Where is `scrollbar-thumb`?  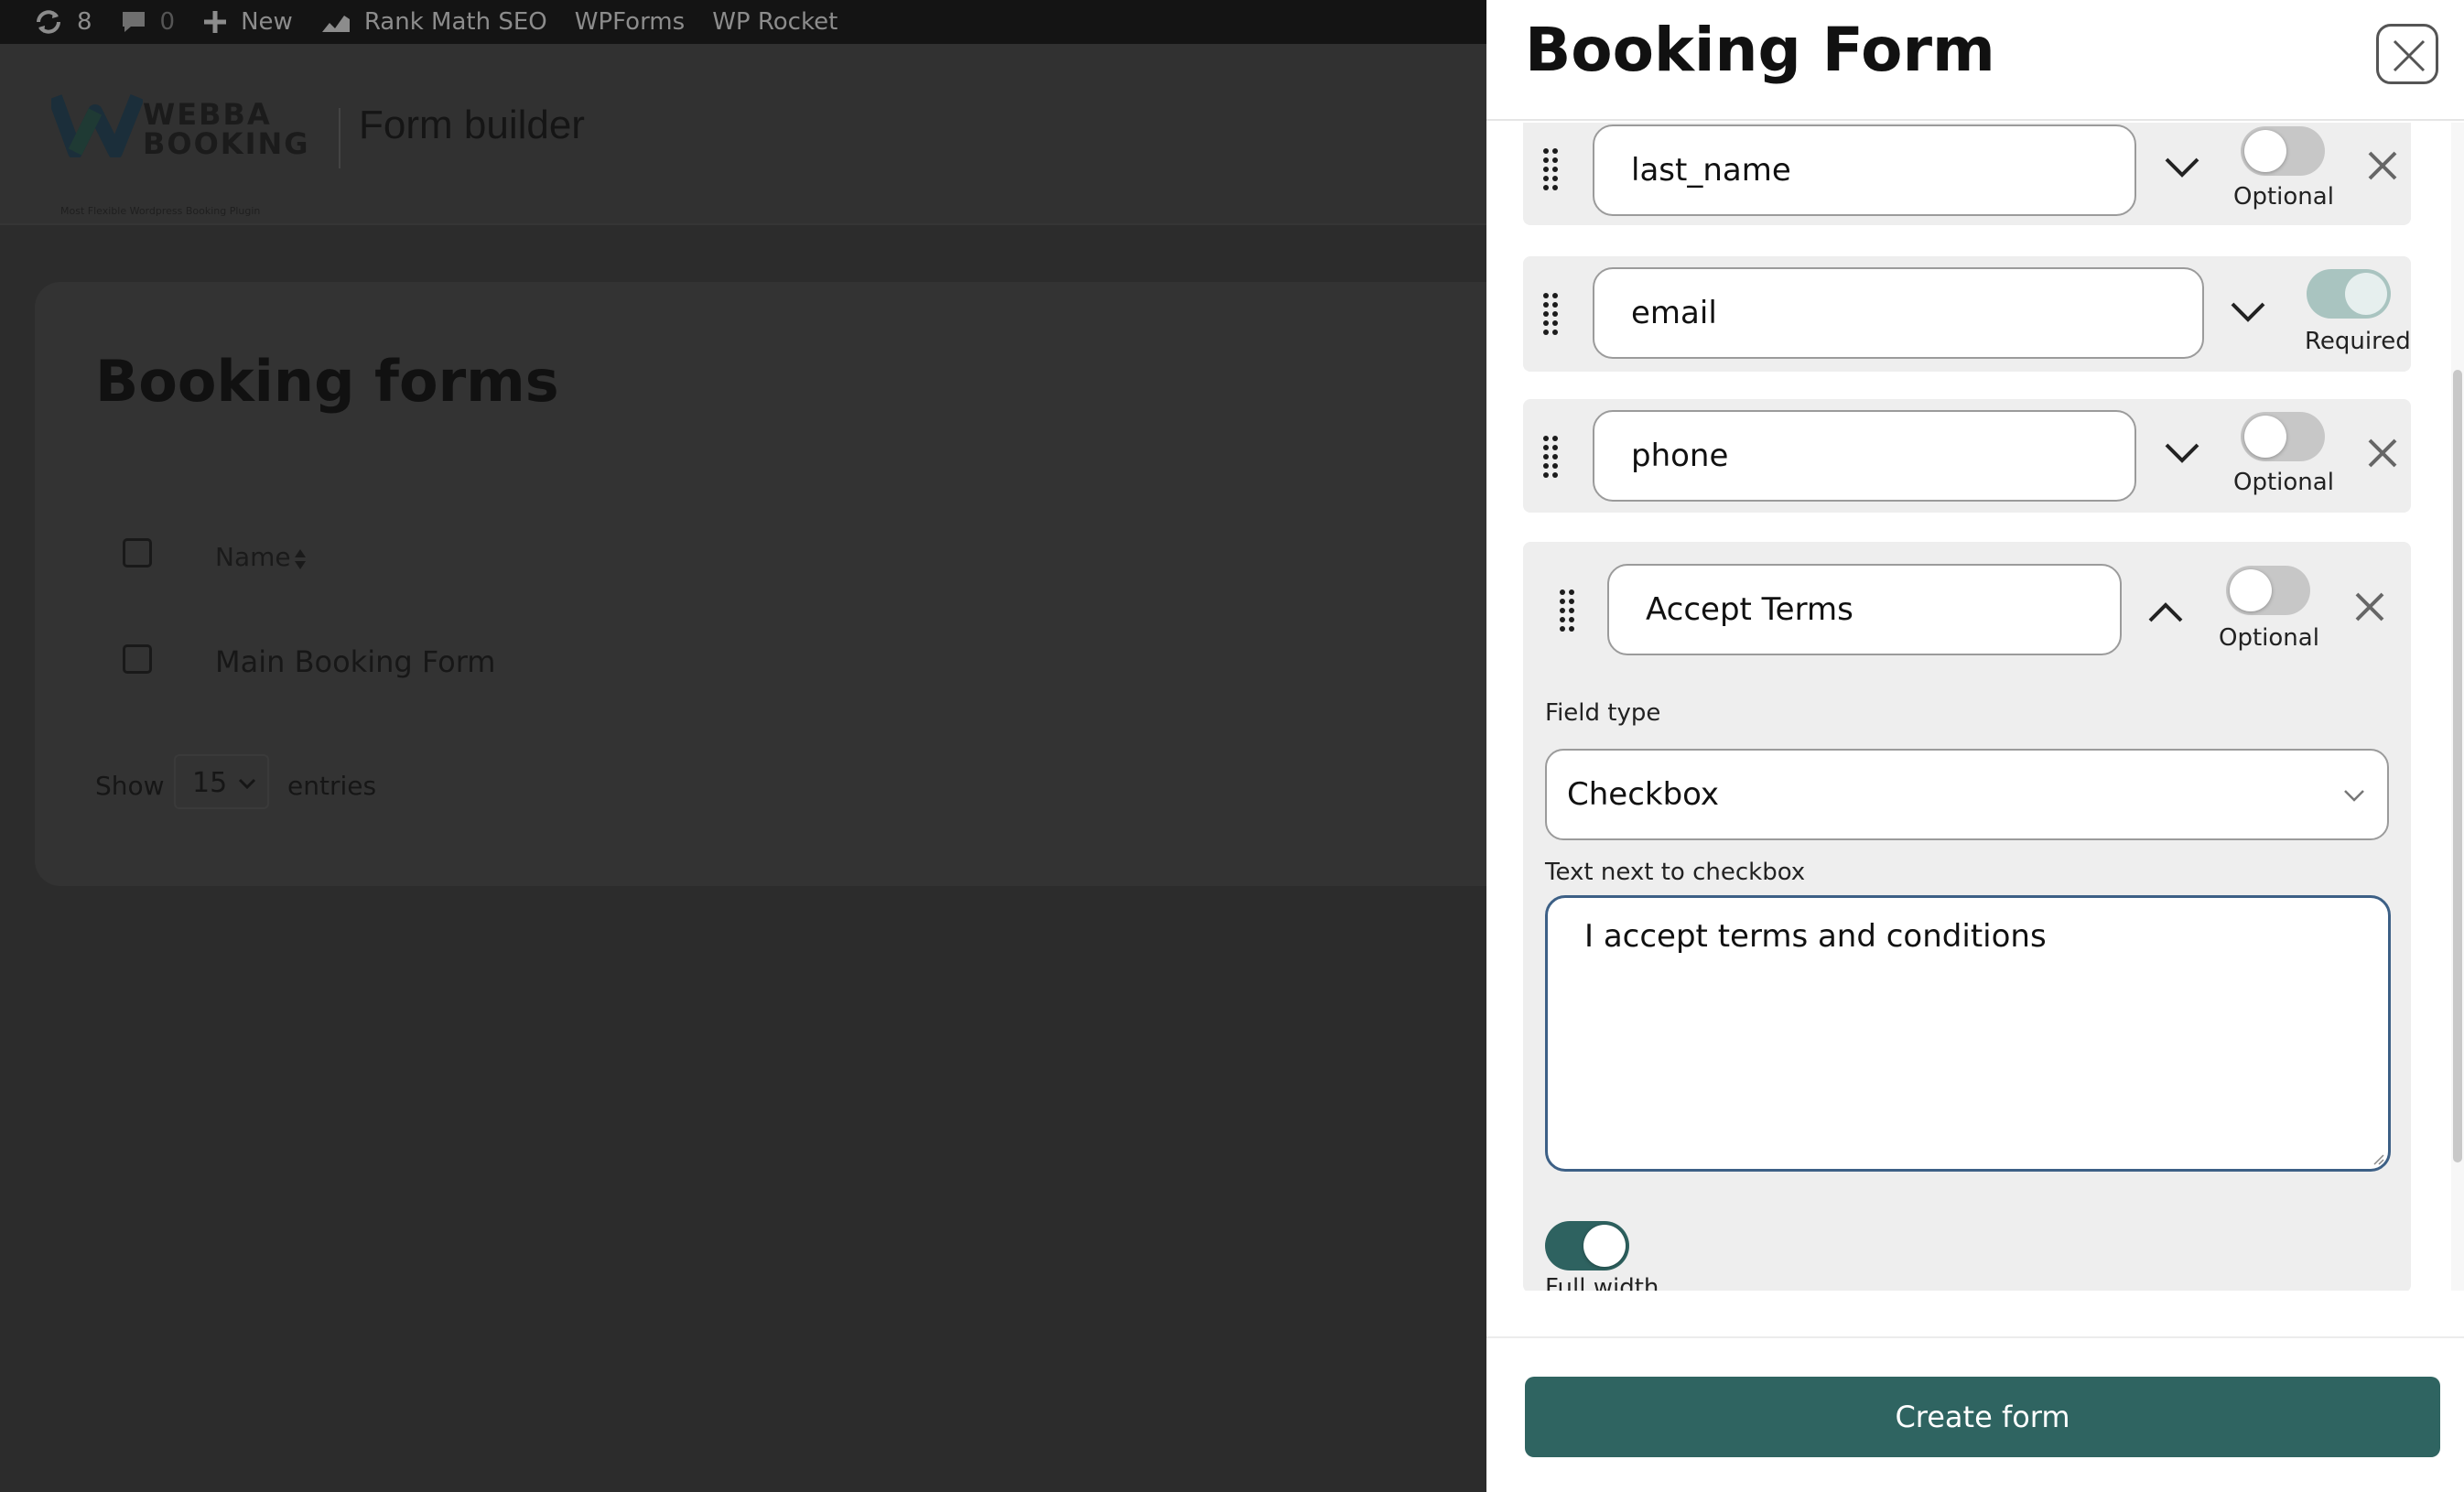 scrollbar-thumb is located at coordinates (2457, 766).